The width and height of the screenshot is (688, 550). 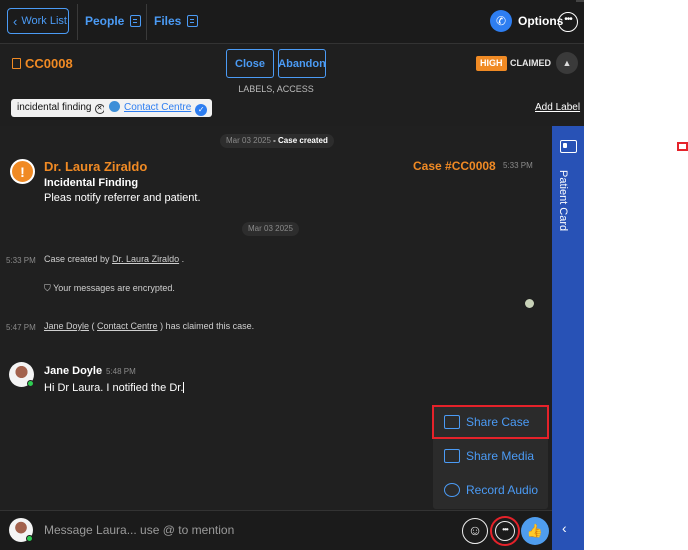 I want to click on label-tag: incidental finding ✕, so click(x=61, y=108).